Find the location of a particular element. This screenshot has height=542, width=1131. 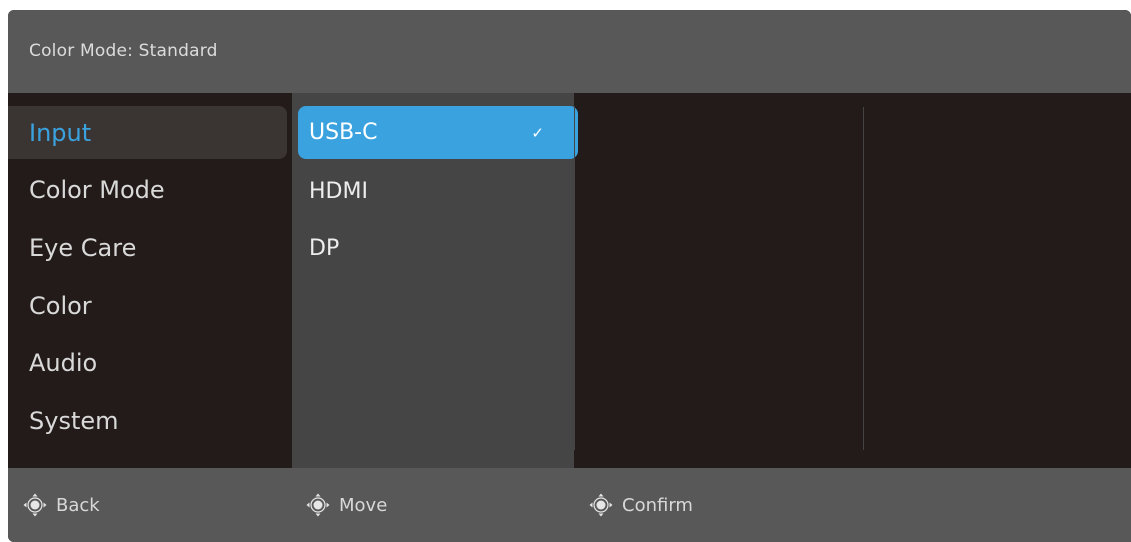

color-mode-status: Color Mode: Standard is located at coordinates (123, 51).